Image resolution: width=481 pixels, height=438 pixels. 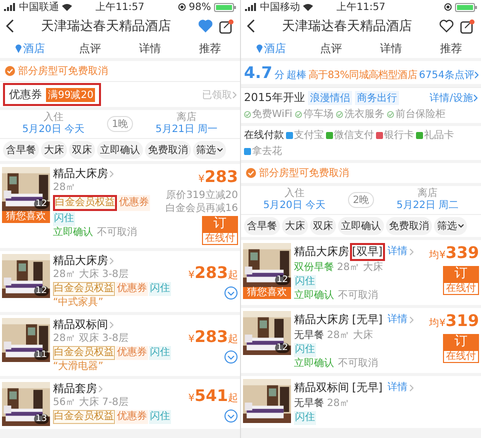 I want to click on nights-count: 2晚, so click(x=361, y=200).